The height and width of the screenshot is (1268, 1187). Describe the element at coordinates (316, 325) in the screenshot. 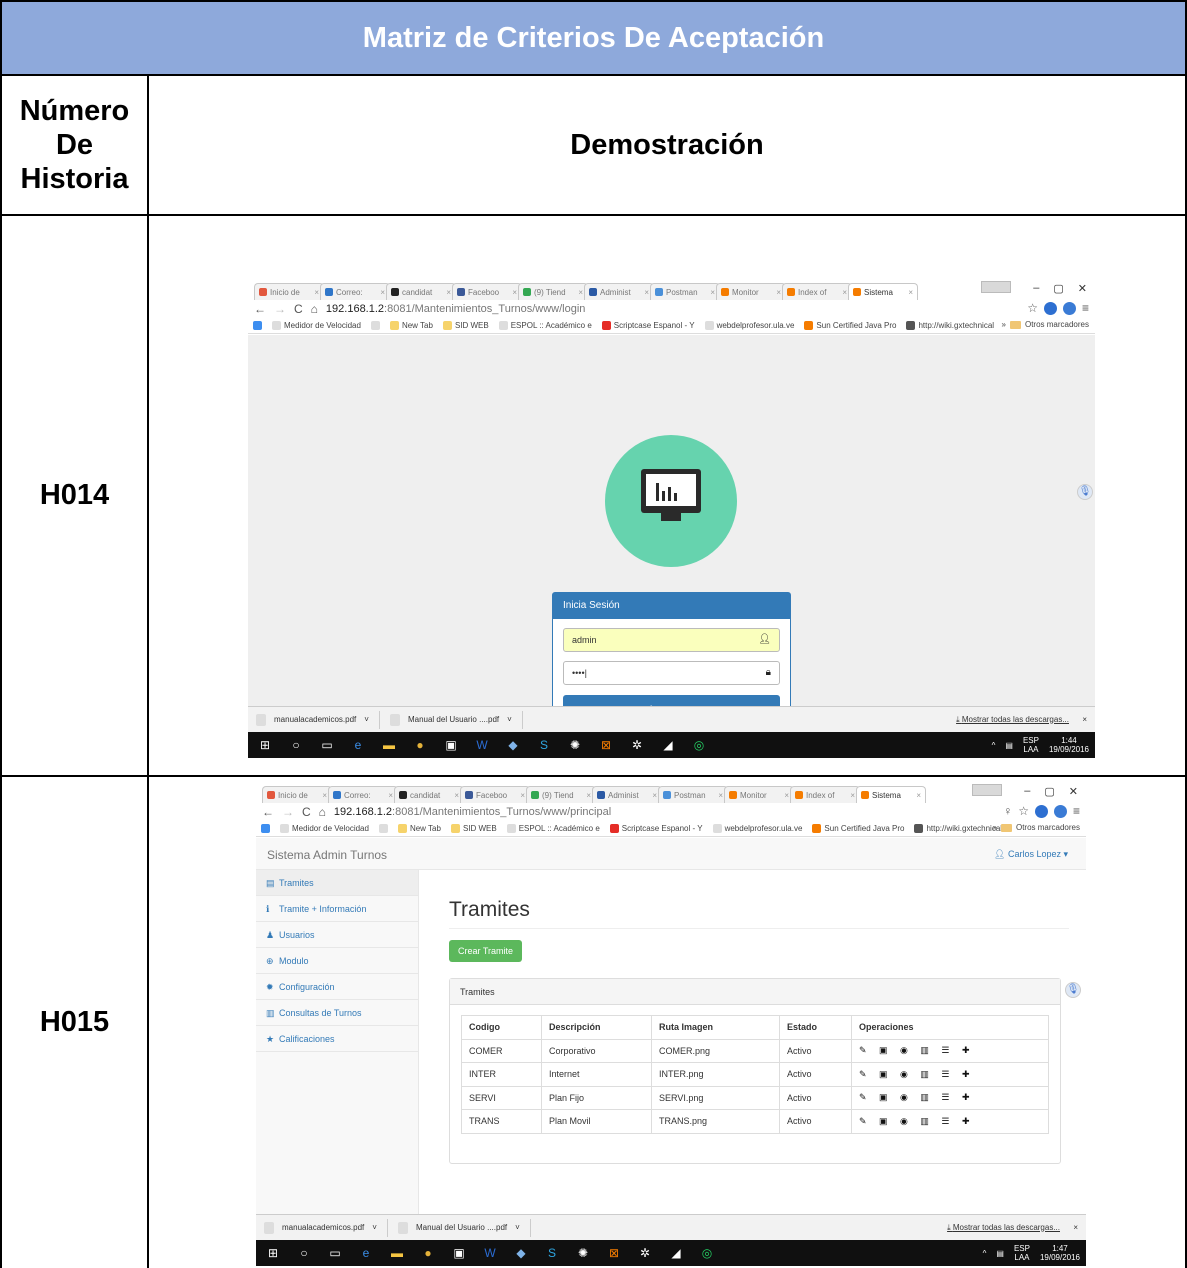

I see `bookmark: Medidor de Velocidad` at that location.